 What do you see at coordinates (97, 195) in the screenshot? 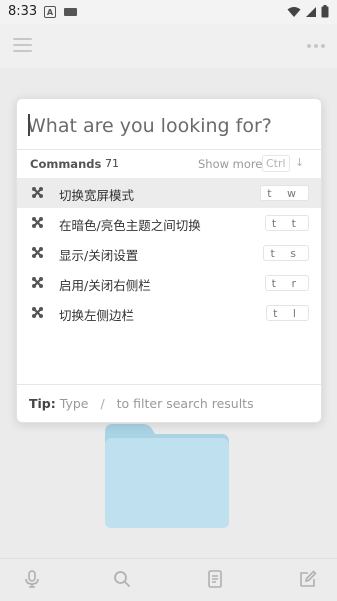
I see `command-label: 切换宽屏模式` at bounding box center [97, 195].